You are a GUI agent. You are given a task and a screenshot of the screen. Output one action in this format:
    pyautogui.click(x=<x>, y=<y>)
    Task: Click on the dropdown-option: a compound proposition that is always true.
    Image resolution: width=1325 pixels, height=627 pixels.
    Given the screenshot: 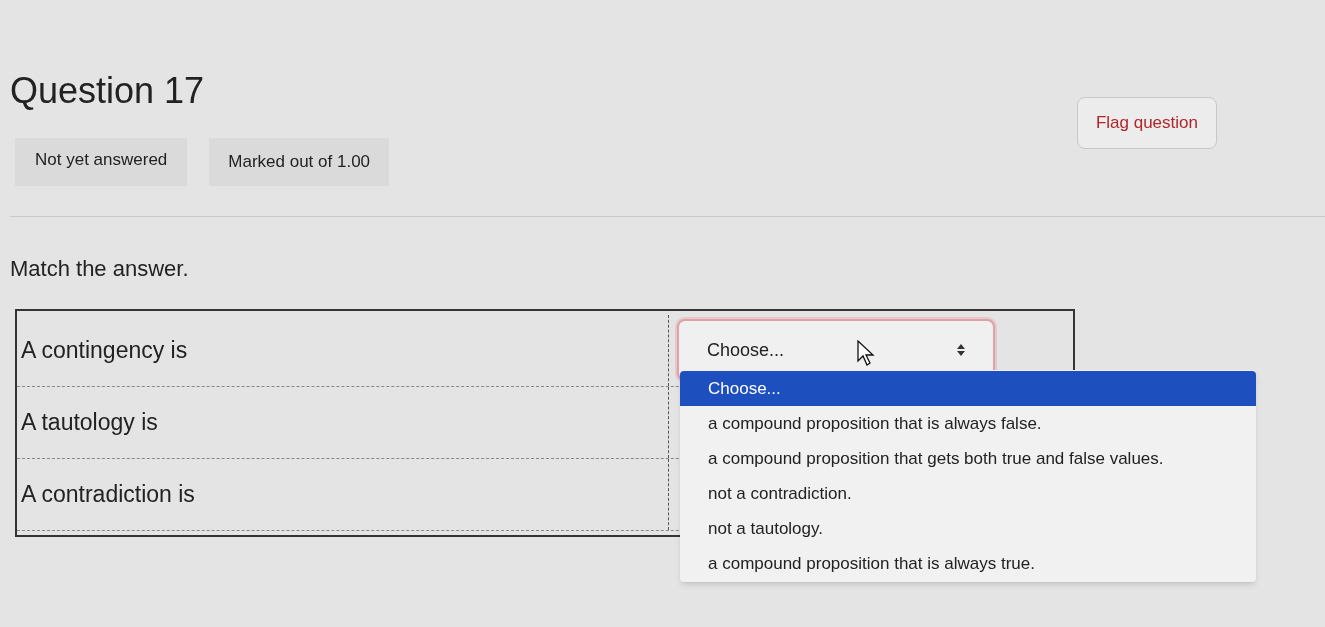 What is the action you would take?
    pyautogui.click(x=968, y=563)
    